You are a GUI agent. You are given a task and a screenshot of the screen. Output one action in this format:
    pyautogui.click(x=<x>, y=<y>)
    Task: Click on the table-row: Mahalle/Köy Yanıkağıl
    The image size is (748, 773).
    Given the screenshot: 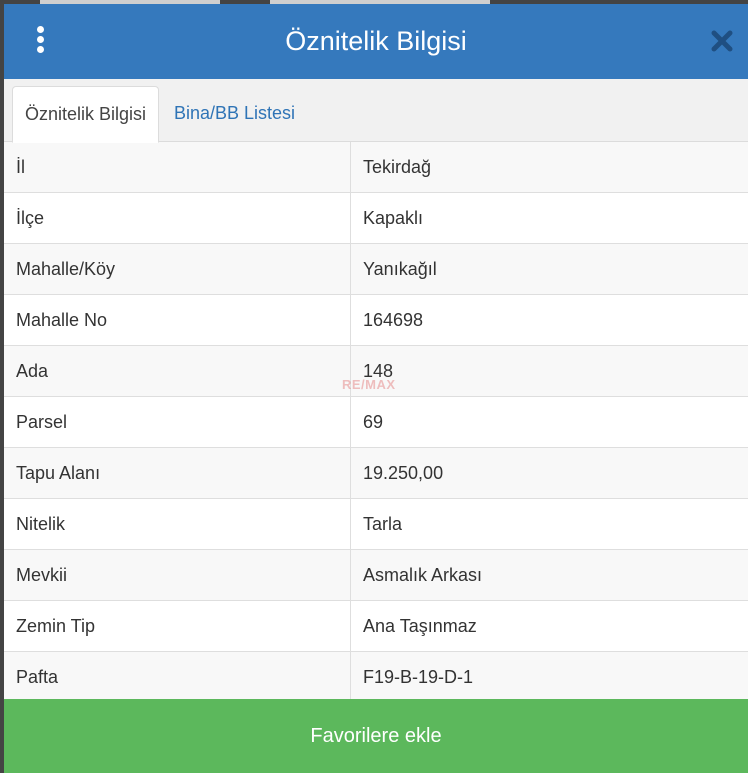 What is the action you would take?
    pyautogui.click(x=376, y=269)
    